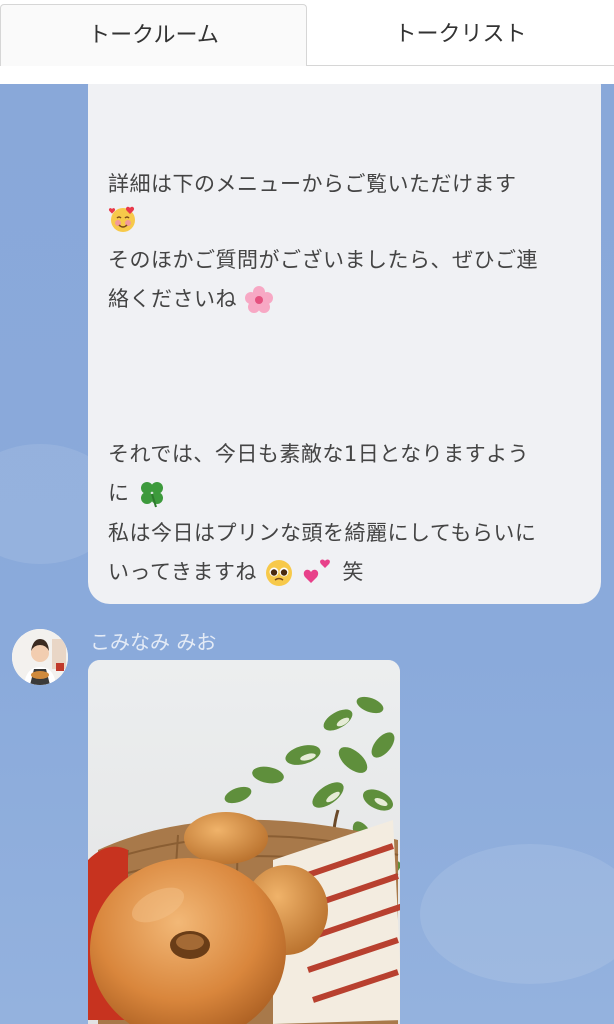 This screenshot has width=614, height=1024. What do you see at coordinates (279, 573) in the screenshot?
I see `pleading-face-icon` at bounding box center [279, 573].